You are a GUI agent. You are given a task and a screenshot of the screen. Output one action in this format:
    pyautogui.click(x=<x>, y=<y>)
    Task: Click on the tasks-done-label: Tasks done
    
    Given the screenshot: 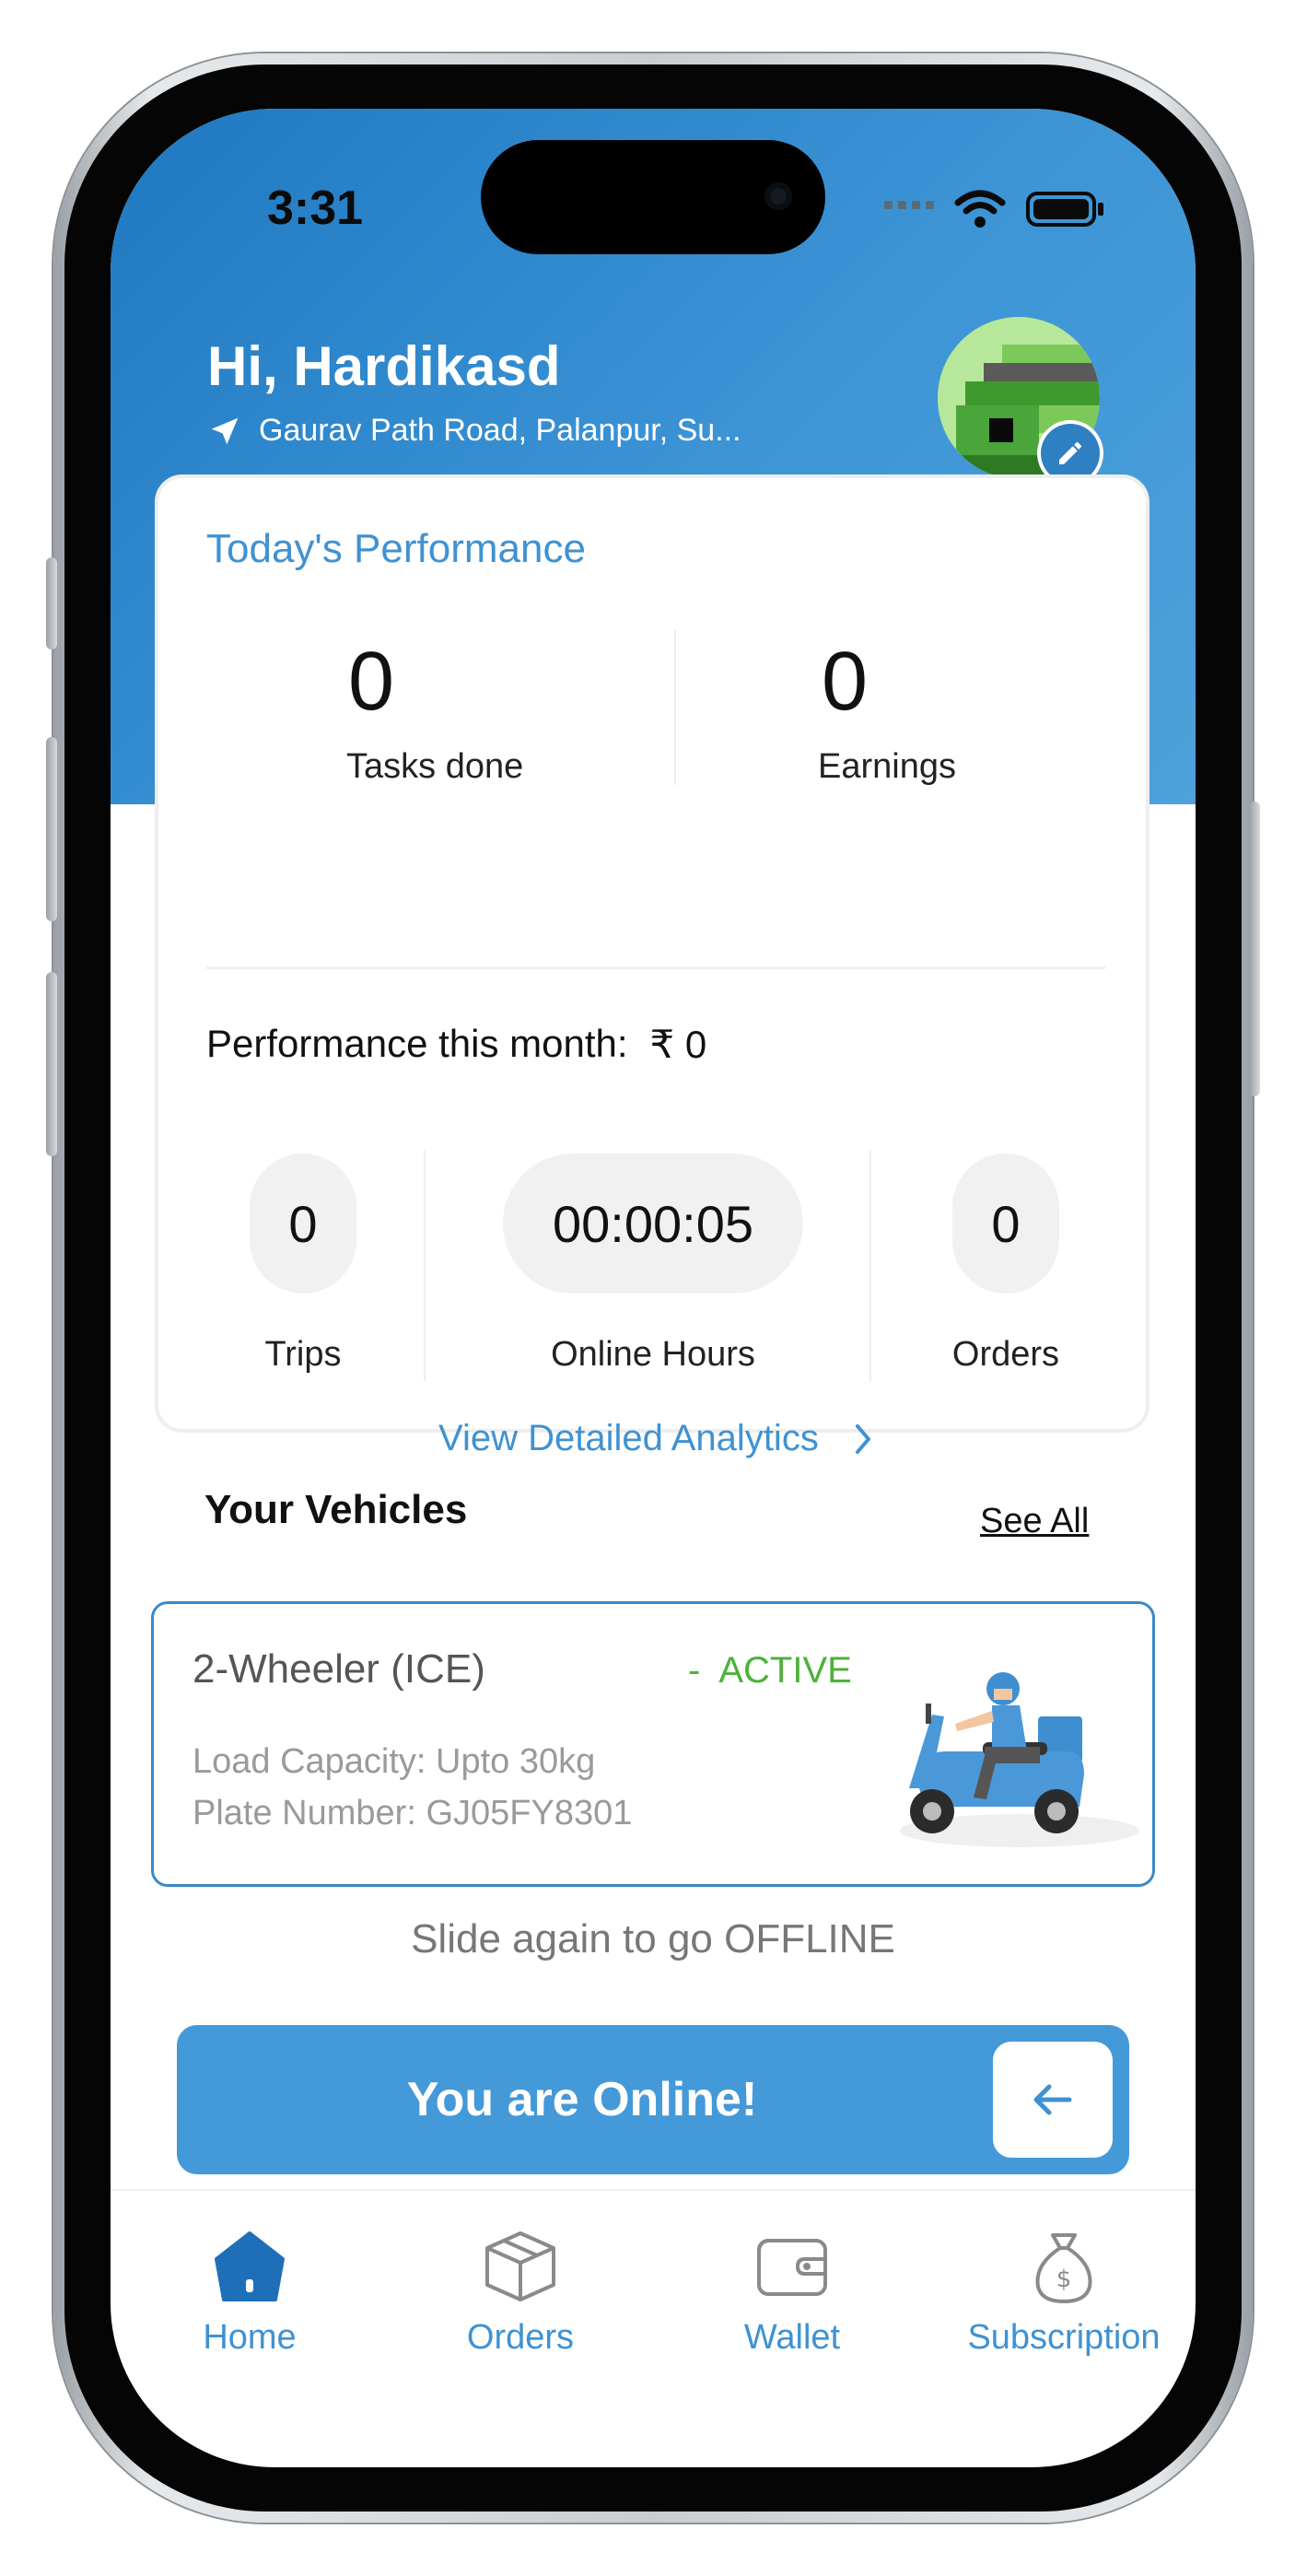 What is the action you would take?
    pyautogui.click(x=435, y=766)
    